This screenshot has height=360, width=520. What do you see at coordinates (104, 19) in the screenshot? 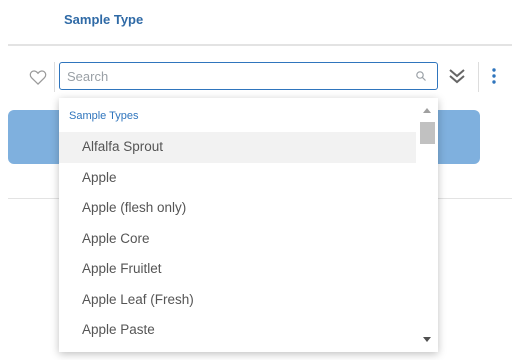
I see `field-title: Sample Type` at bounding box center [104, 19].